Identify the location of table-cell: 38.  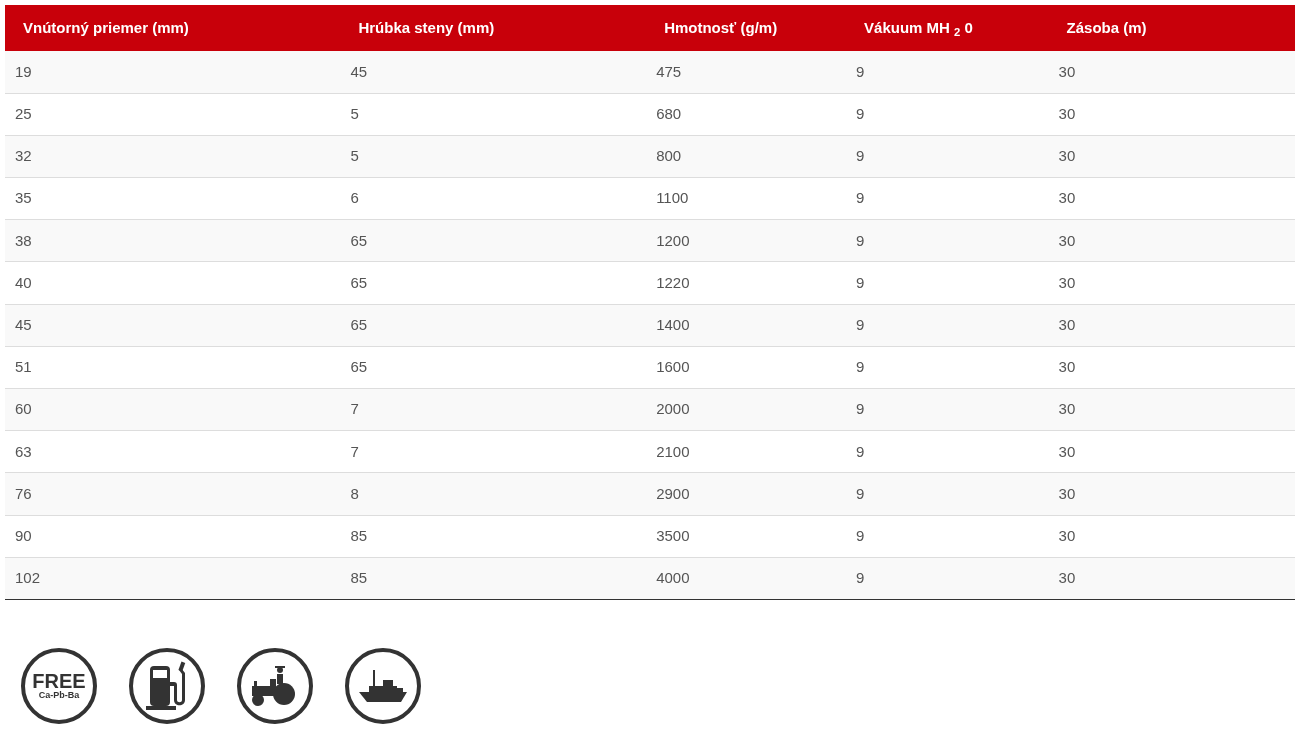
(173, 240).